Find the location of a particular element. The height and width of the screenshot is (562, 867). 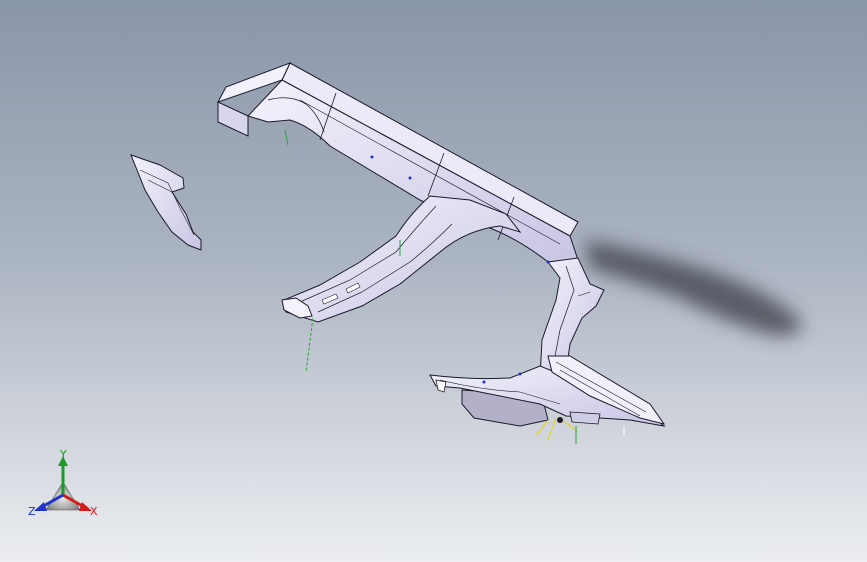

detached-bracket-part is located at coordinates (166, 202).